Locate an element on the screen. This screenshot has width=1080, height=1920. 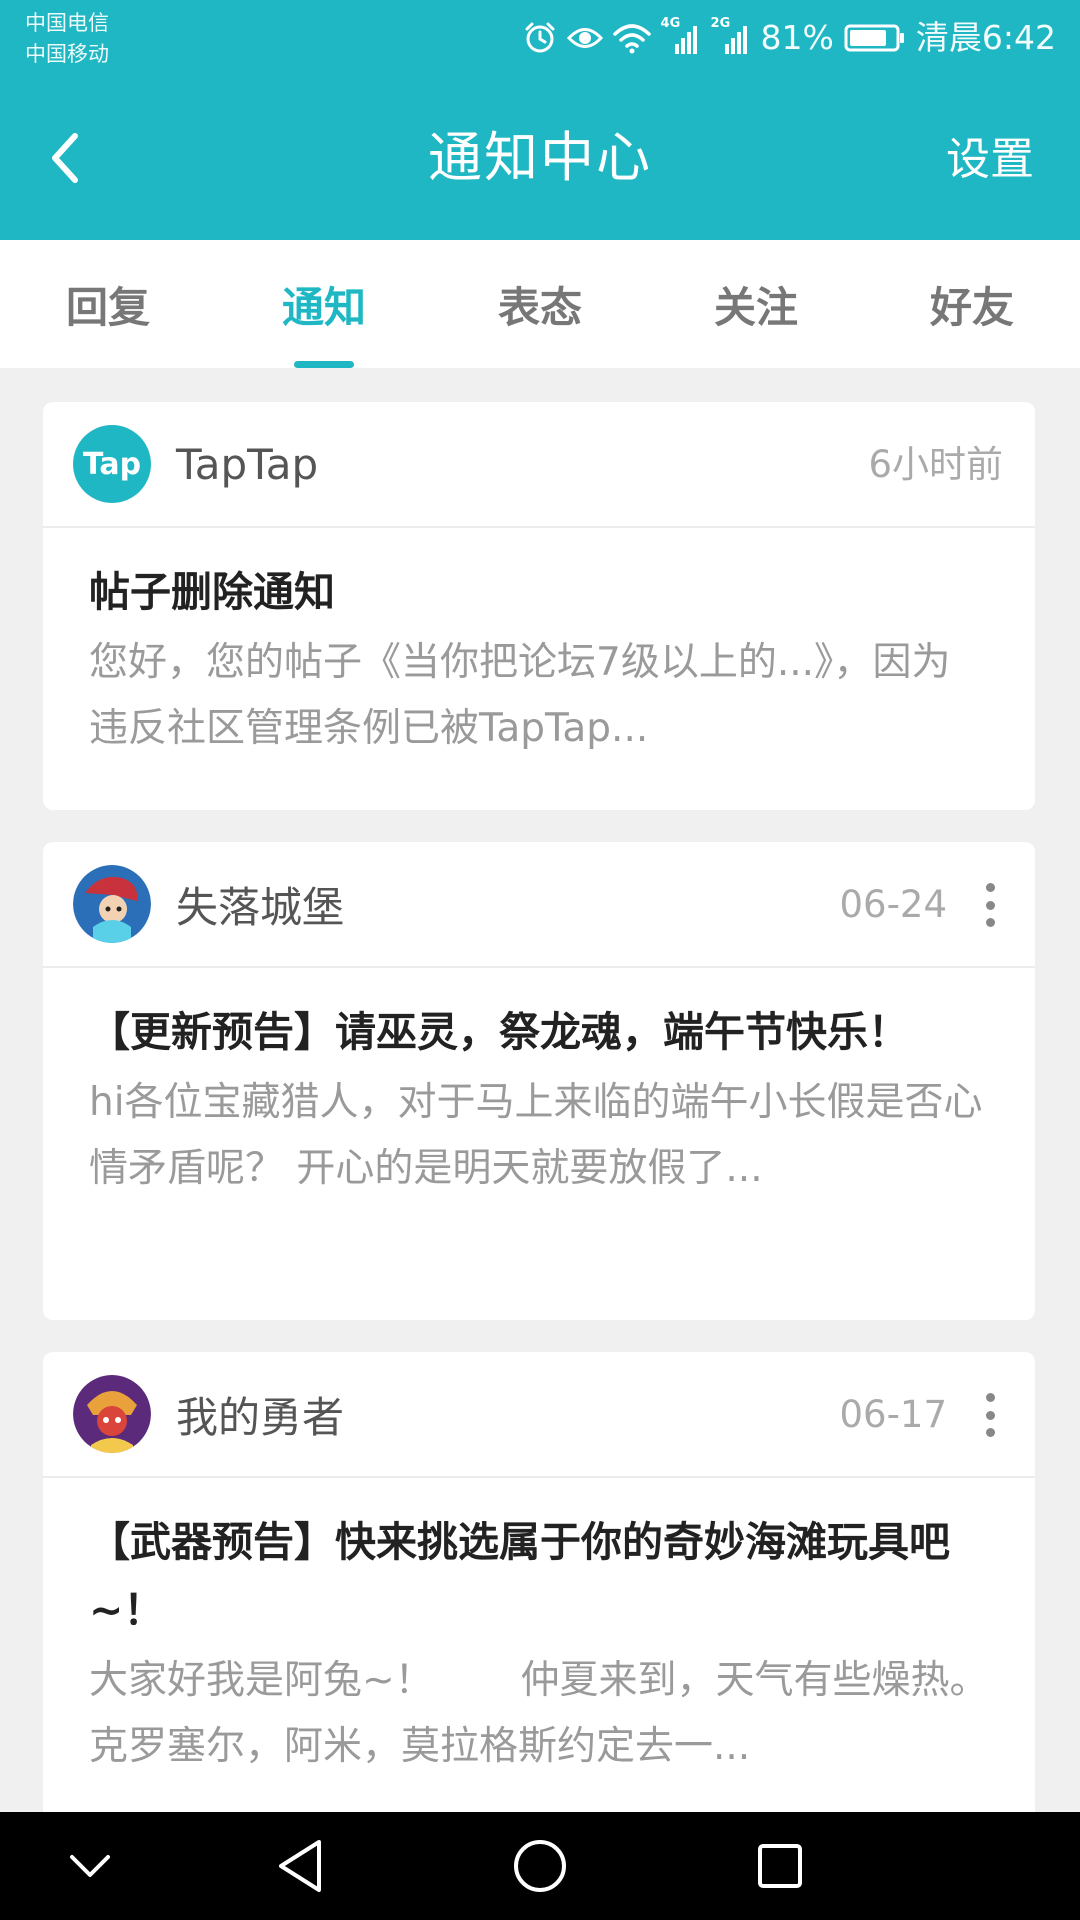
tab-follow: 关注 is located at coordinates (756, 304).